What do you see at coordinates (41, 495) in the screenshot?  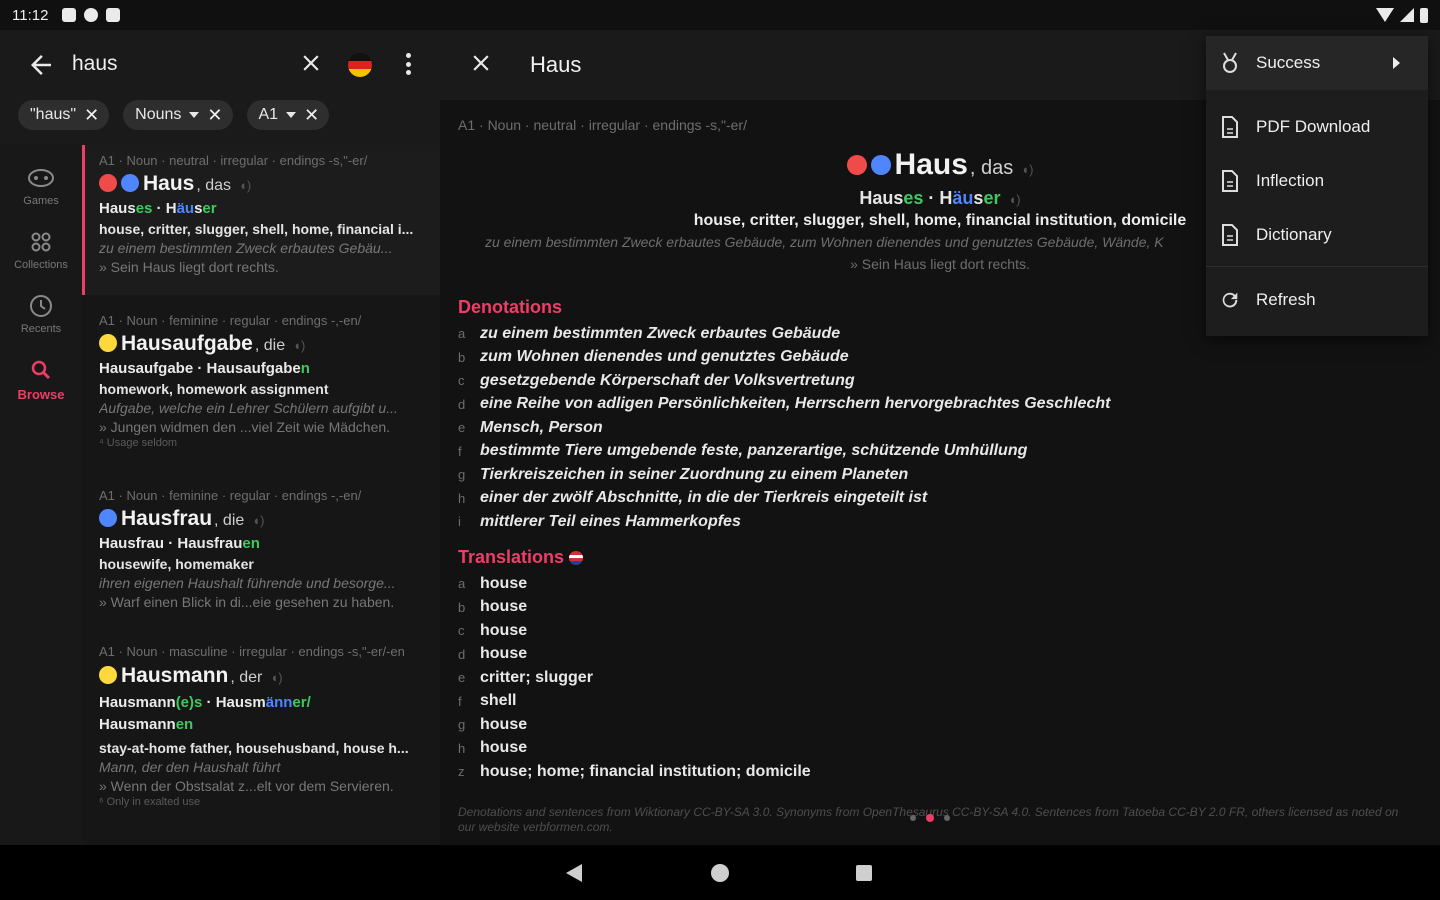 I see `navigation-rail: Games Collections Recents Browse` at bounding box center [41, 495].